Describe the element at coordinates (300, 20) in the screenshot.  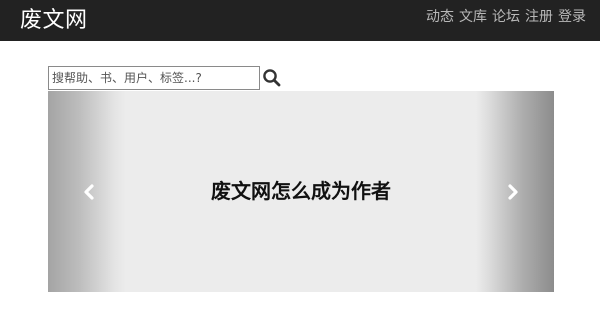
I see `top-navbar: 废文网 动态 文库 论坛 注册 登录` at that location.